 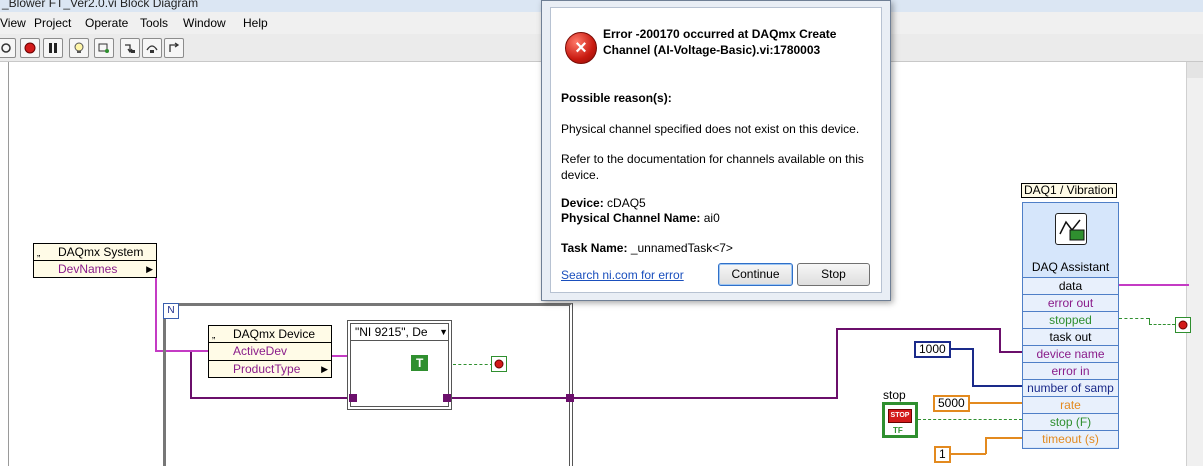 I want to click on step-into-button, so click(x=130, y=48).